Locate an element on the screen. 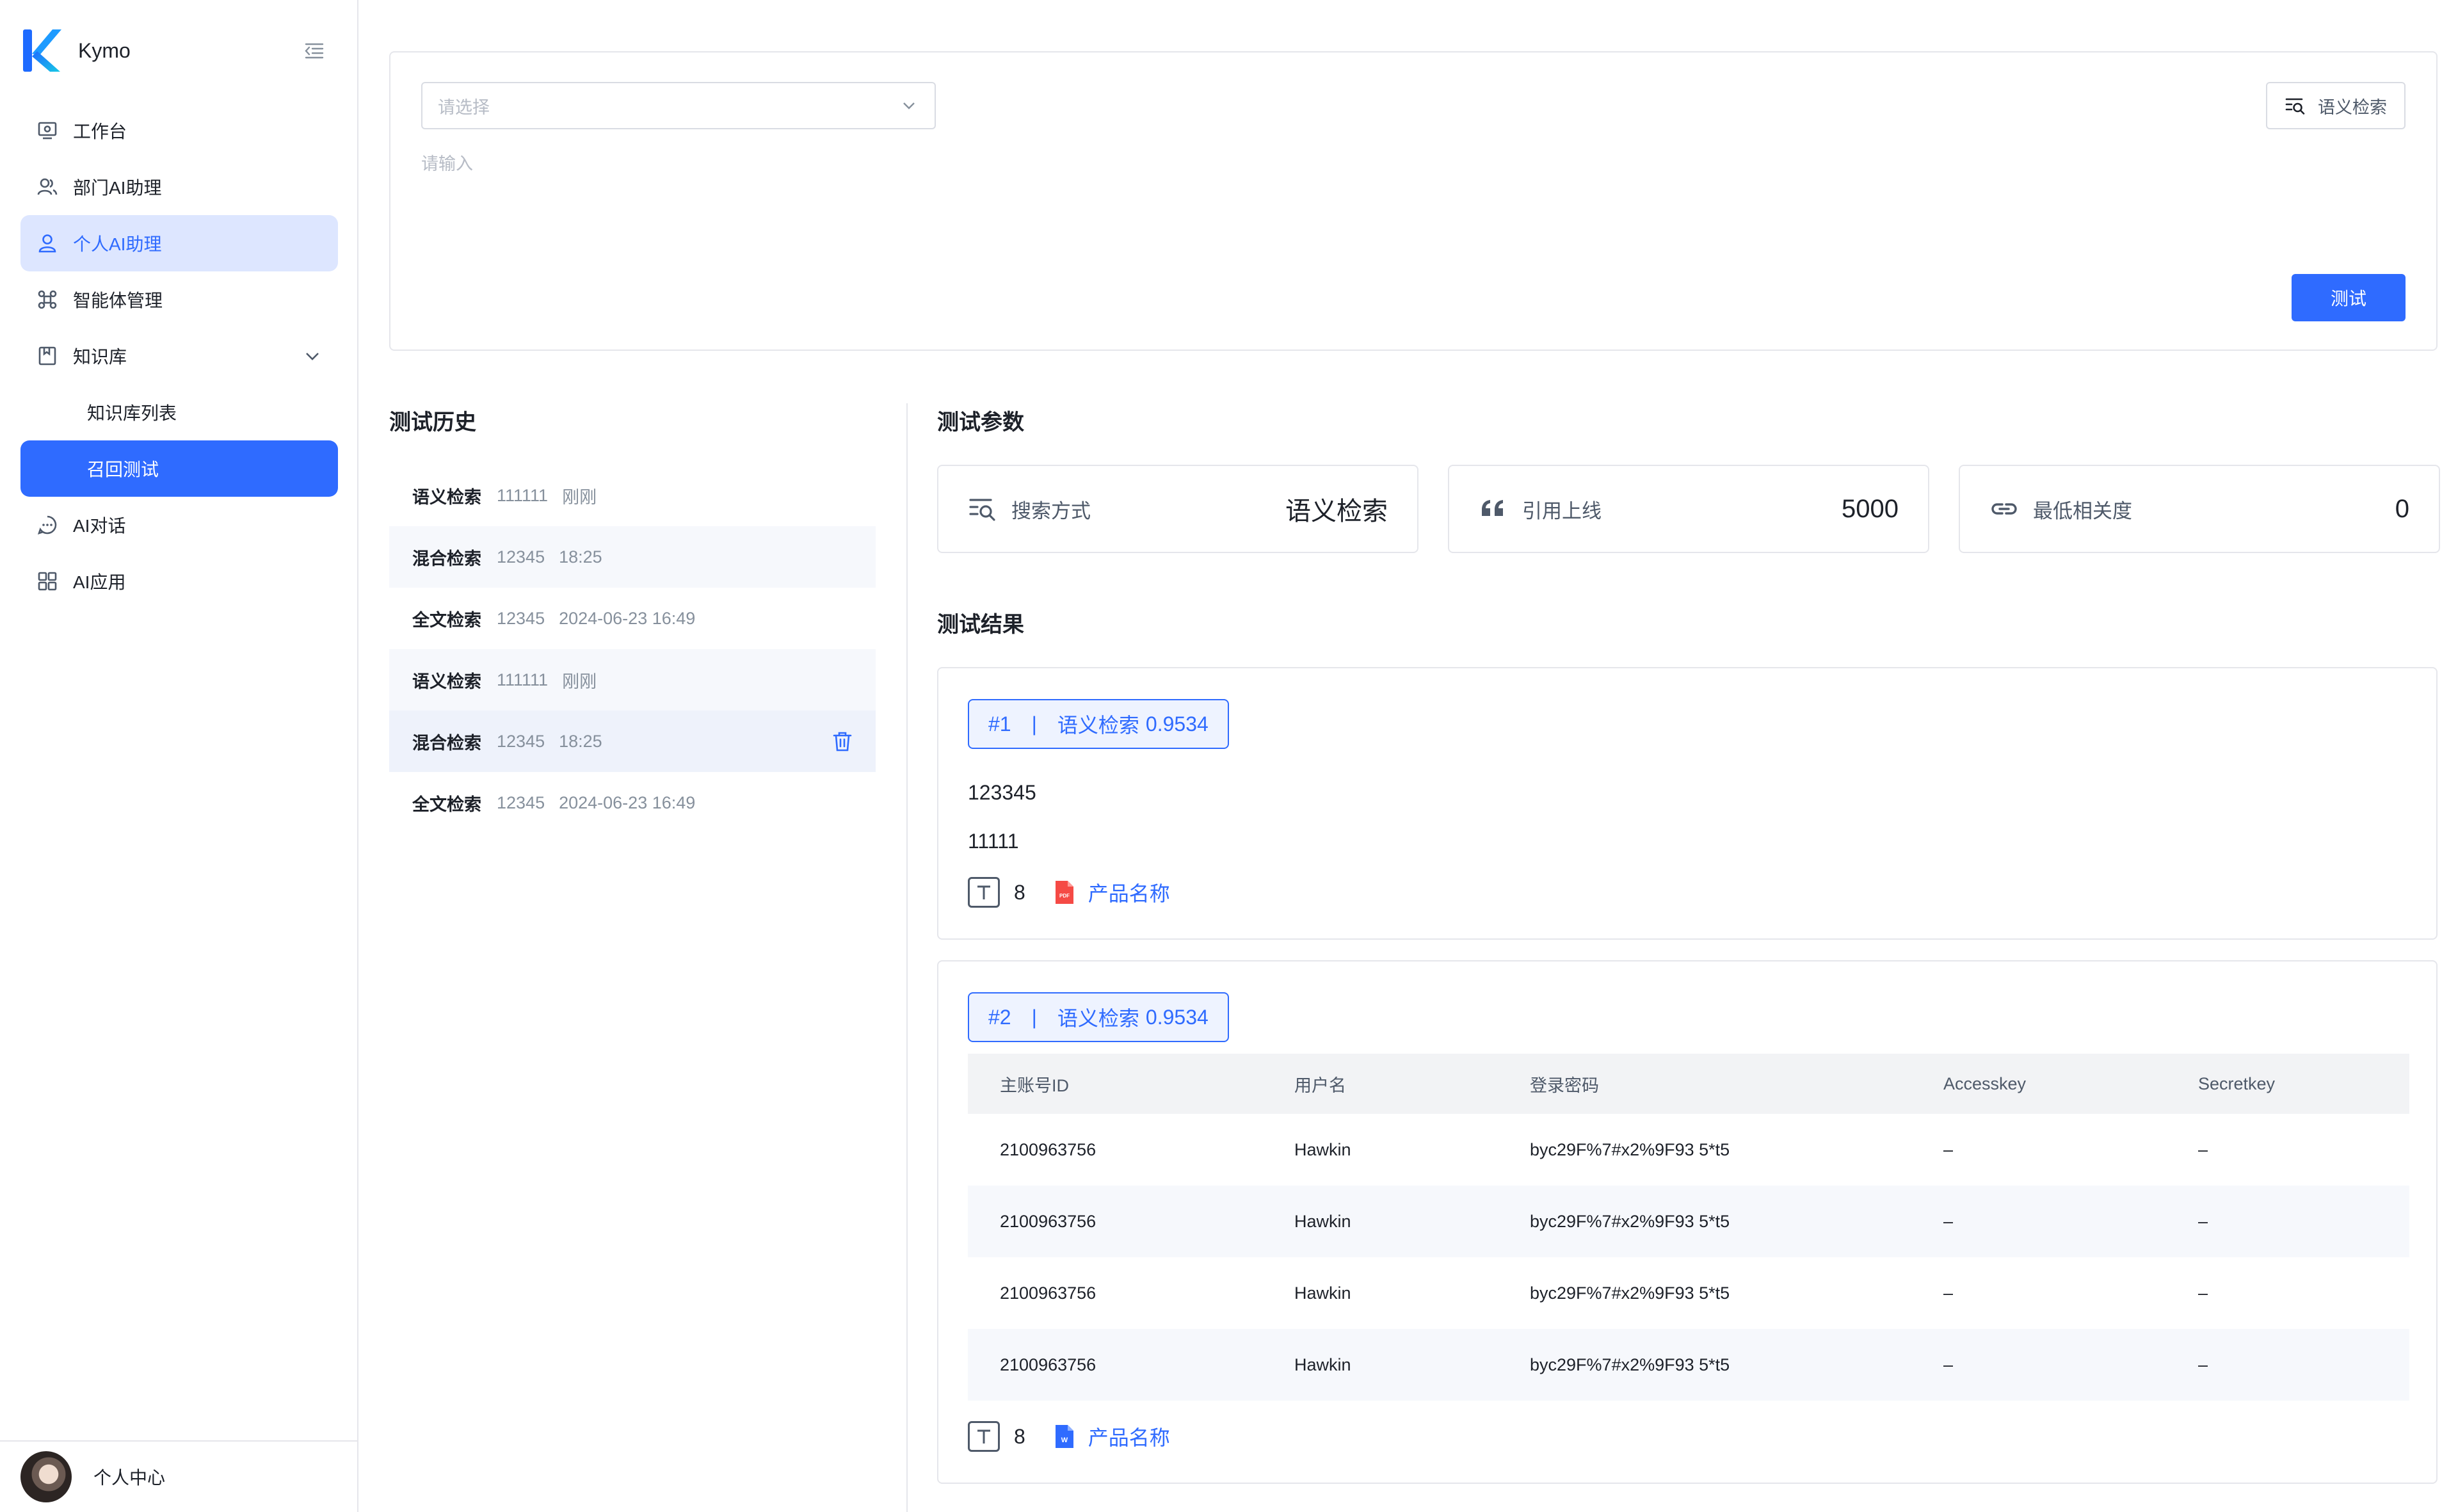 This screenshot has width=2458, height=1512. trash-icon is located at coordinates (843, 741).